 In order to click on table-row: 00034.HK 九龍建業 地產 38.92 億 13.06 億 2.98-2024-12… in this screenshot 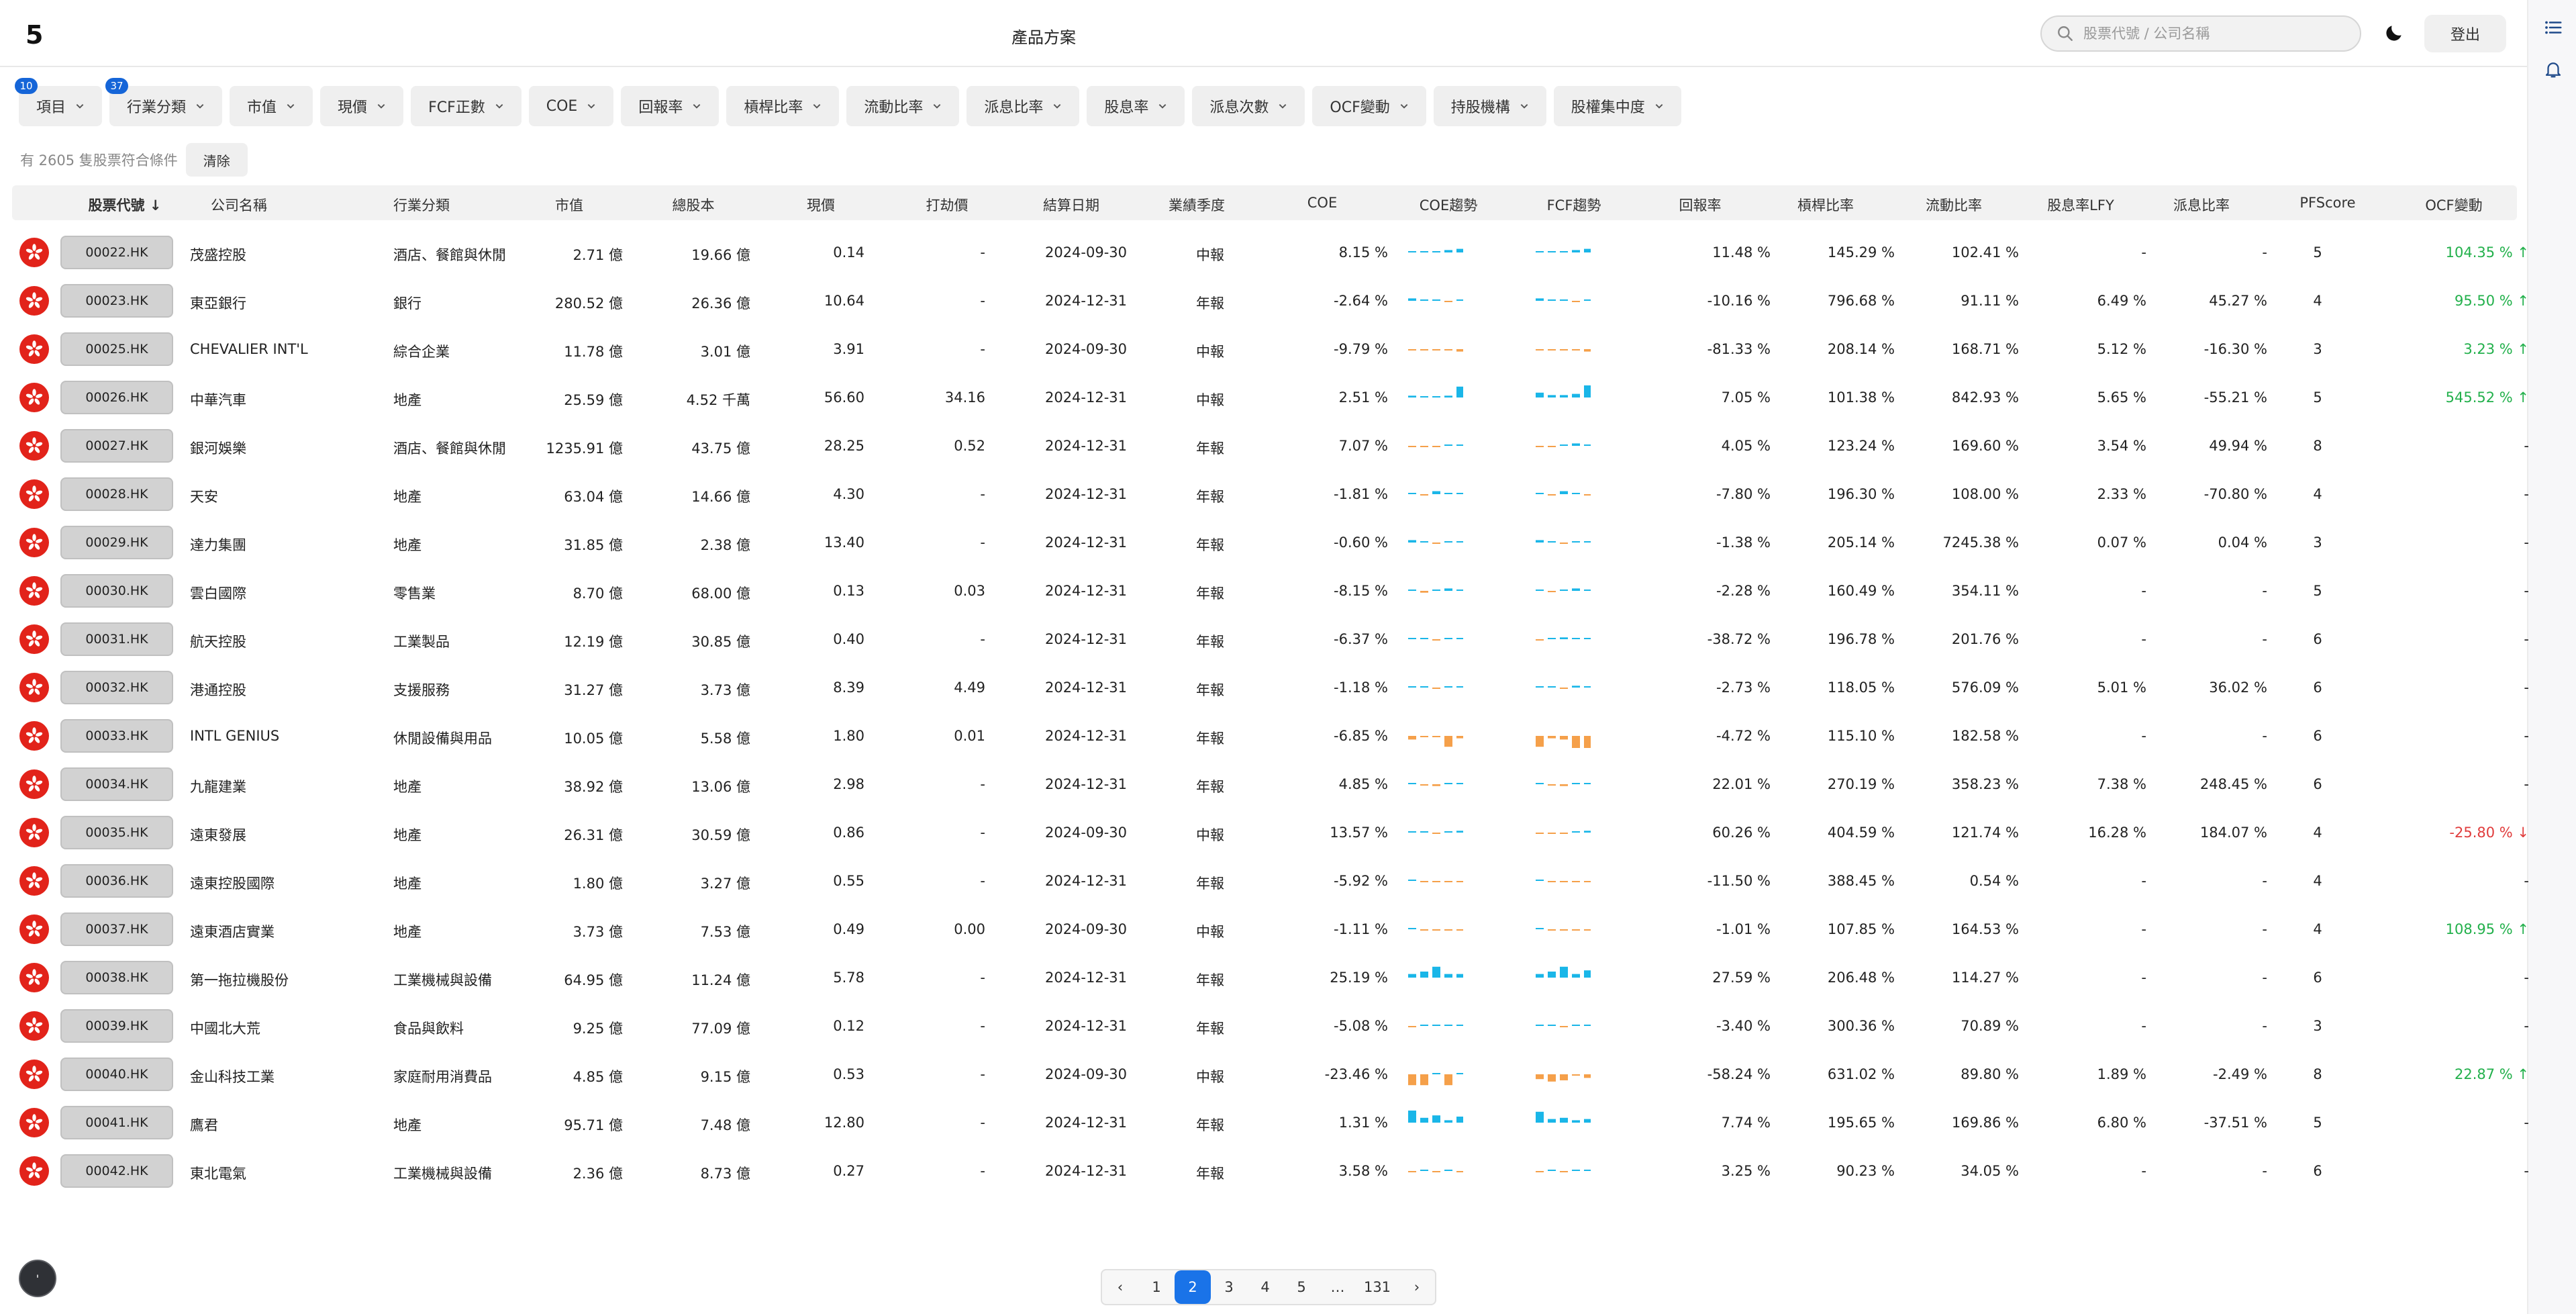, I will do `click(1270, 784)`.